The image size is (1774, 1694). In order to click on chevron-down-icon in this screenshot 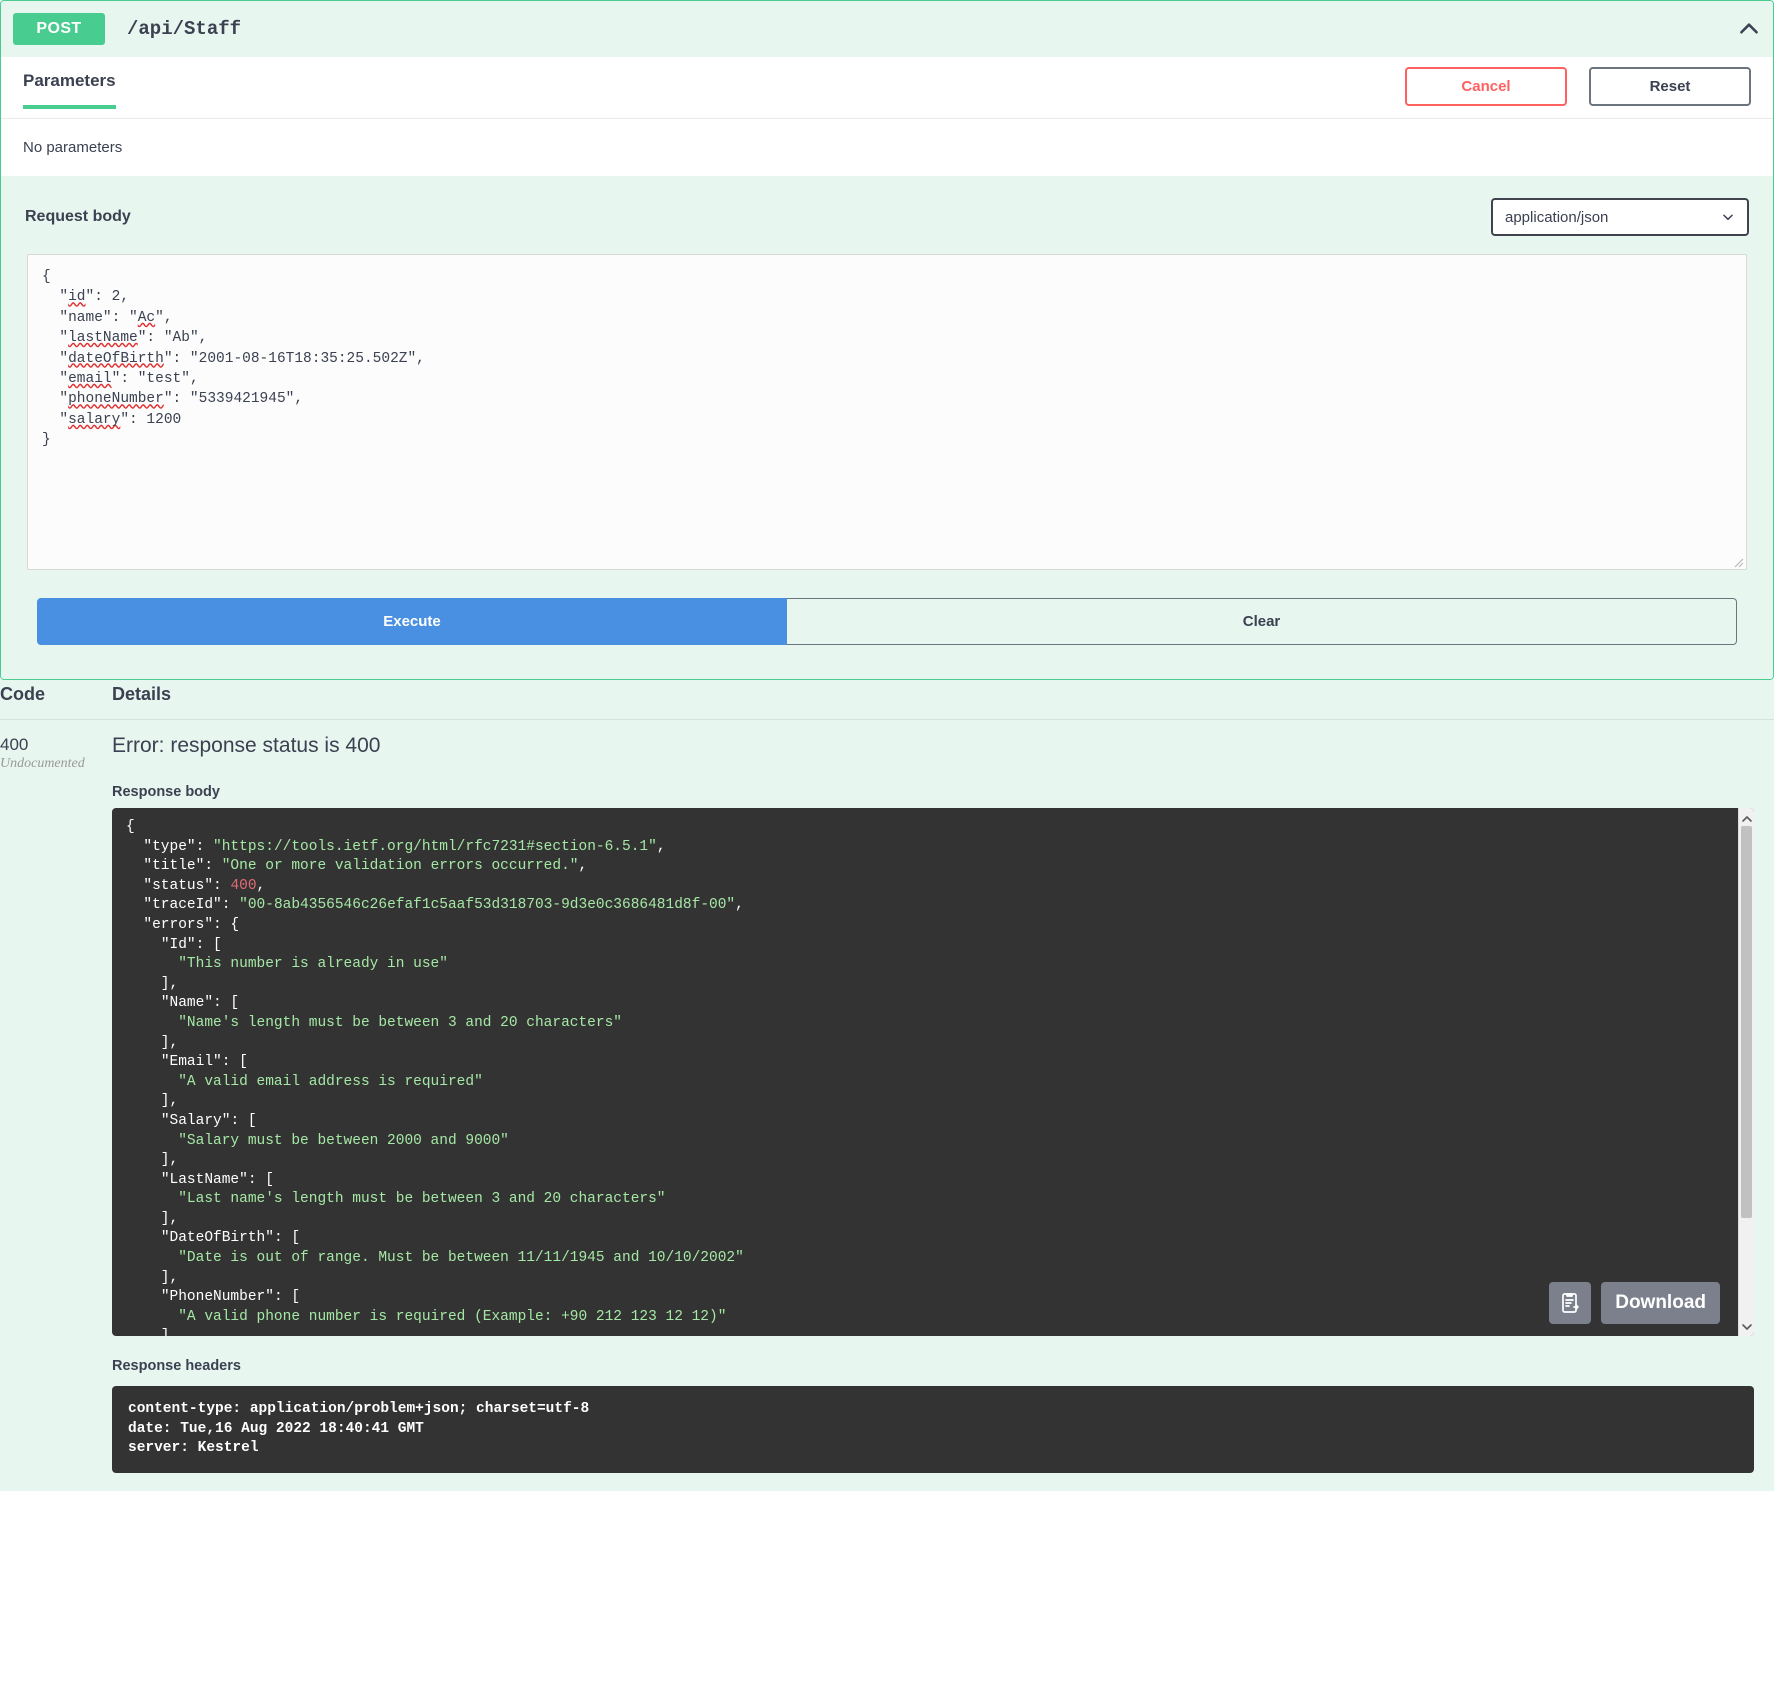, I will do `click(1728, 217)`.